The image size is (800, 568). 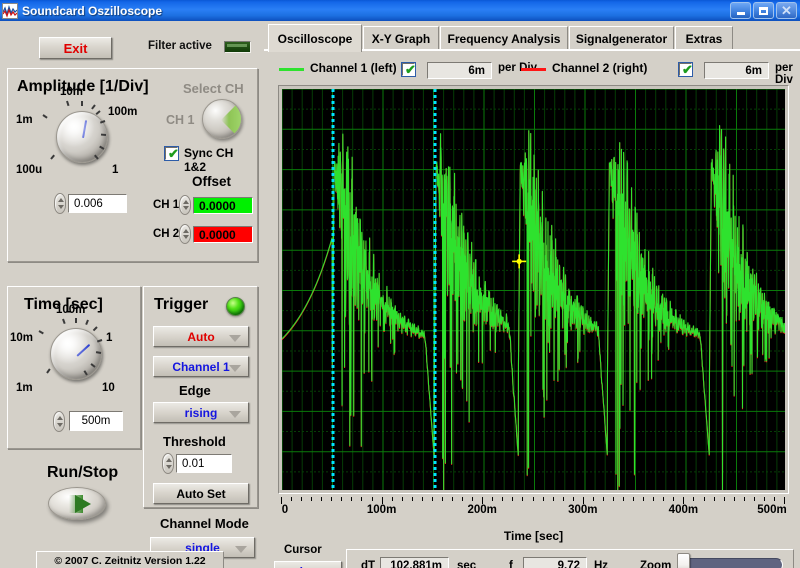 I want to click on offset-ch2-field: 0.0000, so click(x=223, y=234).